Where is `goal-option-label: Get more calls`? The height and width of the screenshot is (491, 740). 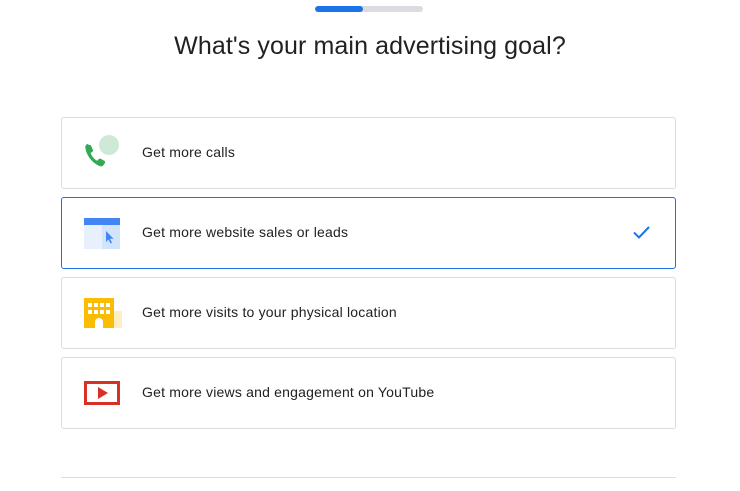 goal-option-label: Get more calls is located at coordinates (189, 152).